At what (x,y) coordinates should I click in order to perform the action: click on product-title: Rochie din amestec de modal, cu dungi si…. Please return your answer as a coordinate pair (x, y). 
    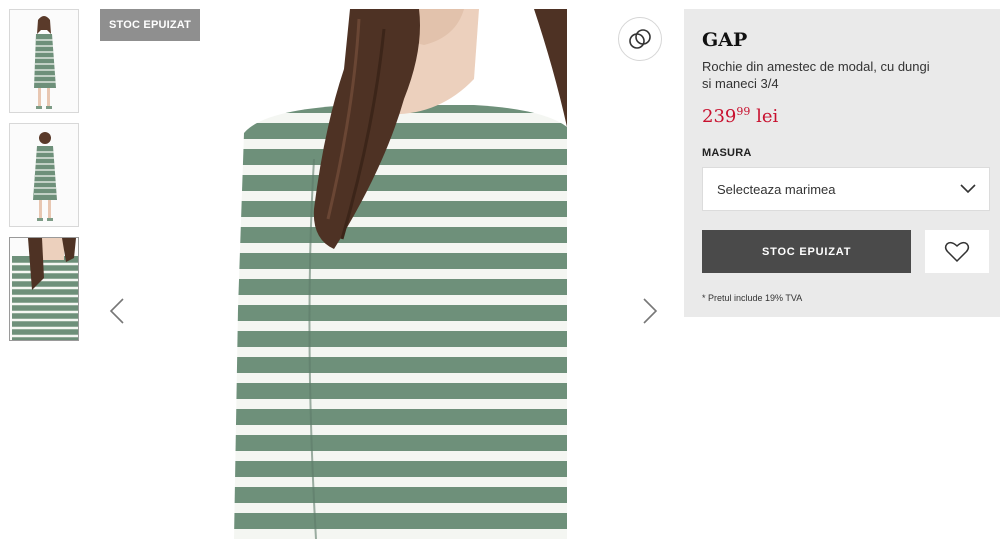
    Looking at the image, I should click on (816, 75).